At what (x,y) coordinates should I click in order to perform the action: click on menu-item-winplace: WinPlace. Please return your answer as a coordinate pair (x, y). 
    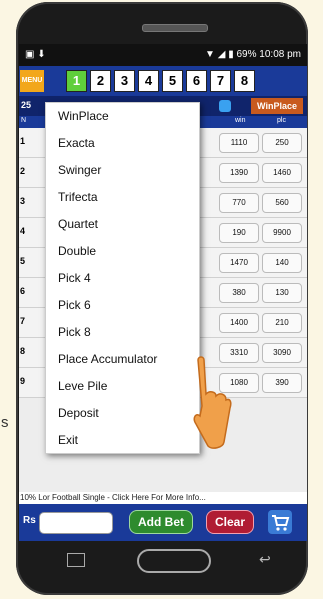
    Looking at the image, I should click on (83, 116).